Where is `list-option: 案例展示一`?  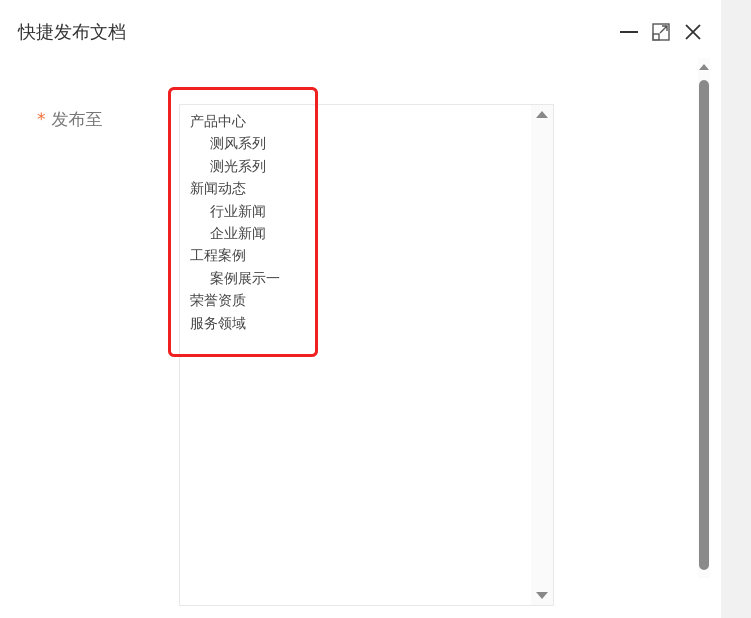
list-option: 案例展示一 is located at coordinates (235, 279).